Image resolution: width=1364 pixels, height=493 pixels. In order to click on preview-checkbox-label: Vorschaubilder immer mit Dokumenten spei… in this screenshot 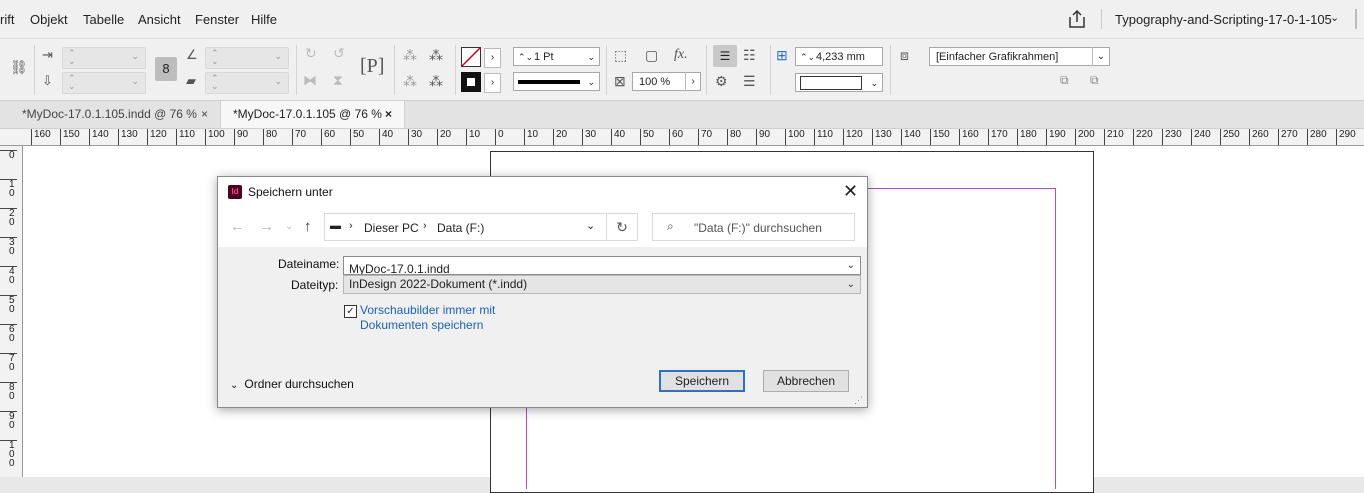, I will do `click(430, 318)`.